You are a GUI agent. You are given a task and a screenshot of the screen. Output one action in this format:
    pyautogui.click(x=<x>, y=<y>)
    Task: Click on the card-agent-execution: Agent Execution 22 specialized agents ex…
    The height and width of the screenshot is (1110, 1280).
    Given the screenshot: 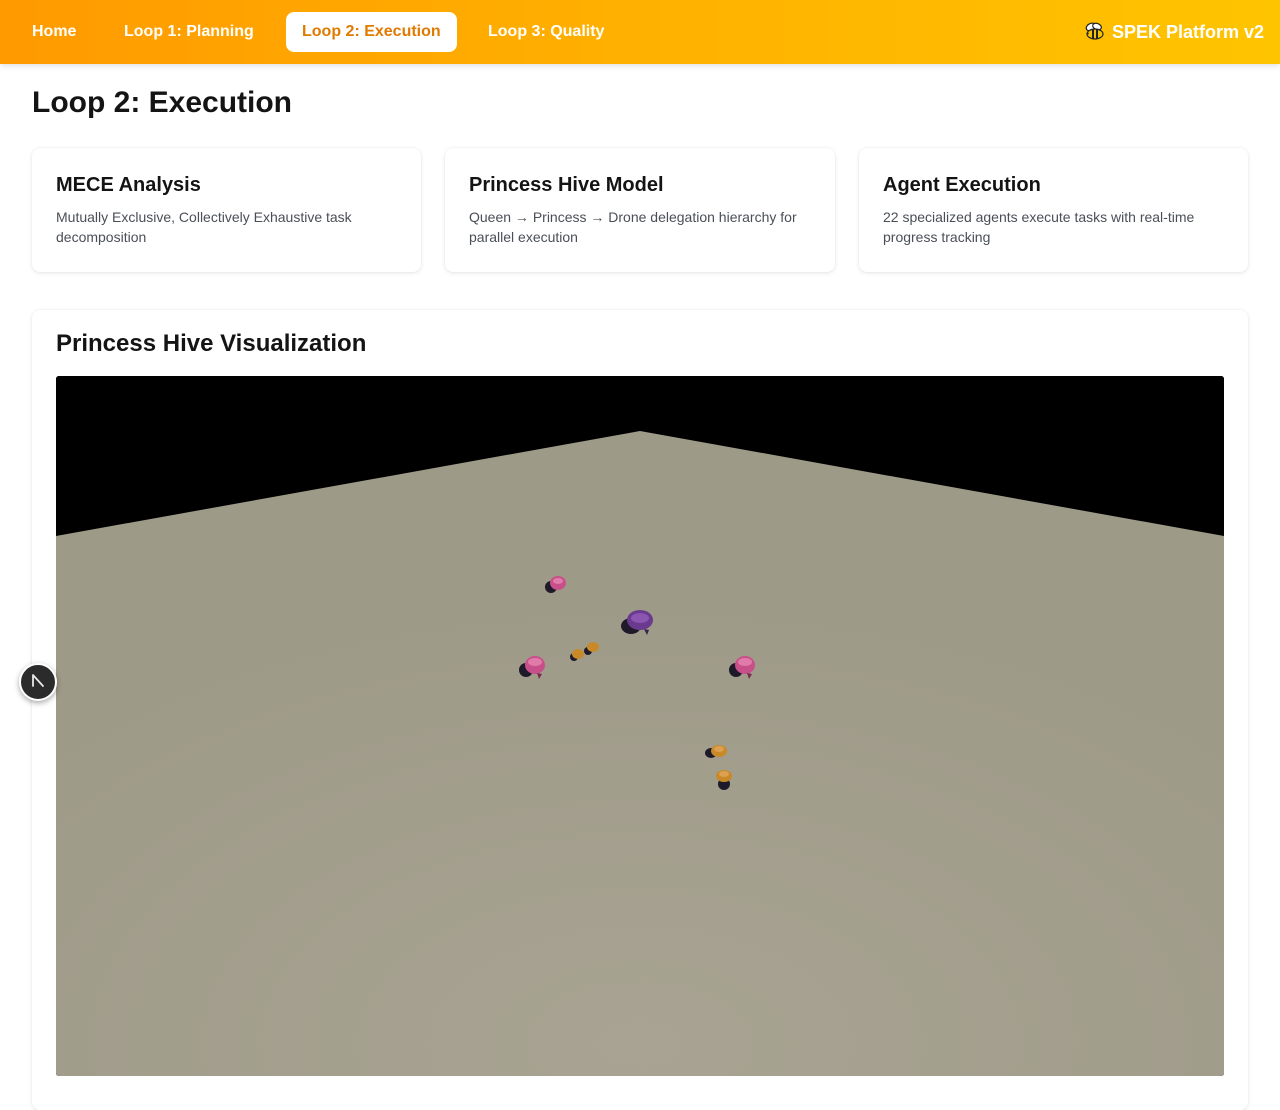 What is the action you would take?
    pyautogui.click(x=1053, y=210)
    